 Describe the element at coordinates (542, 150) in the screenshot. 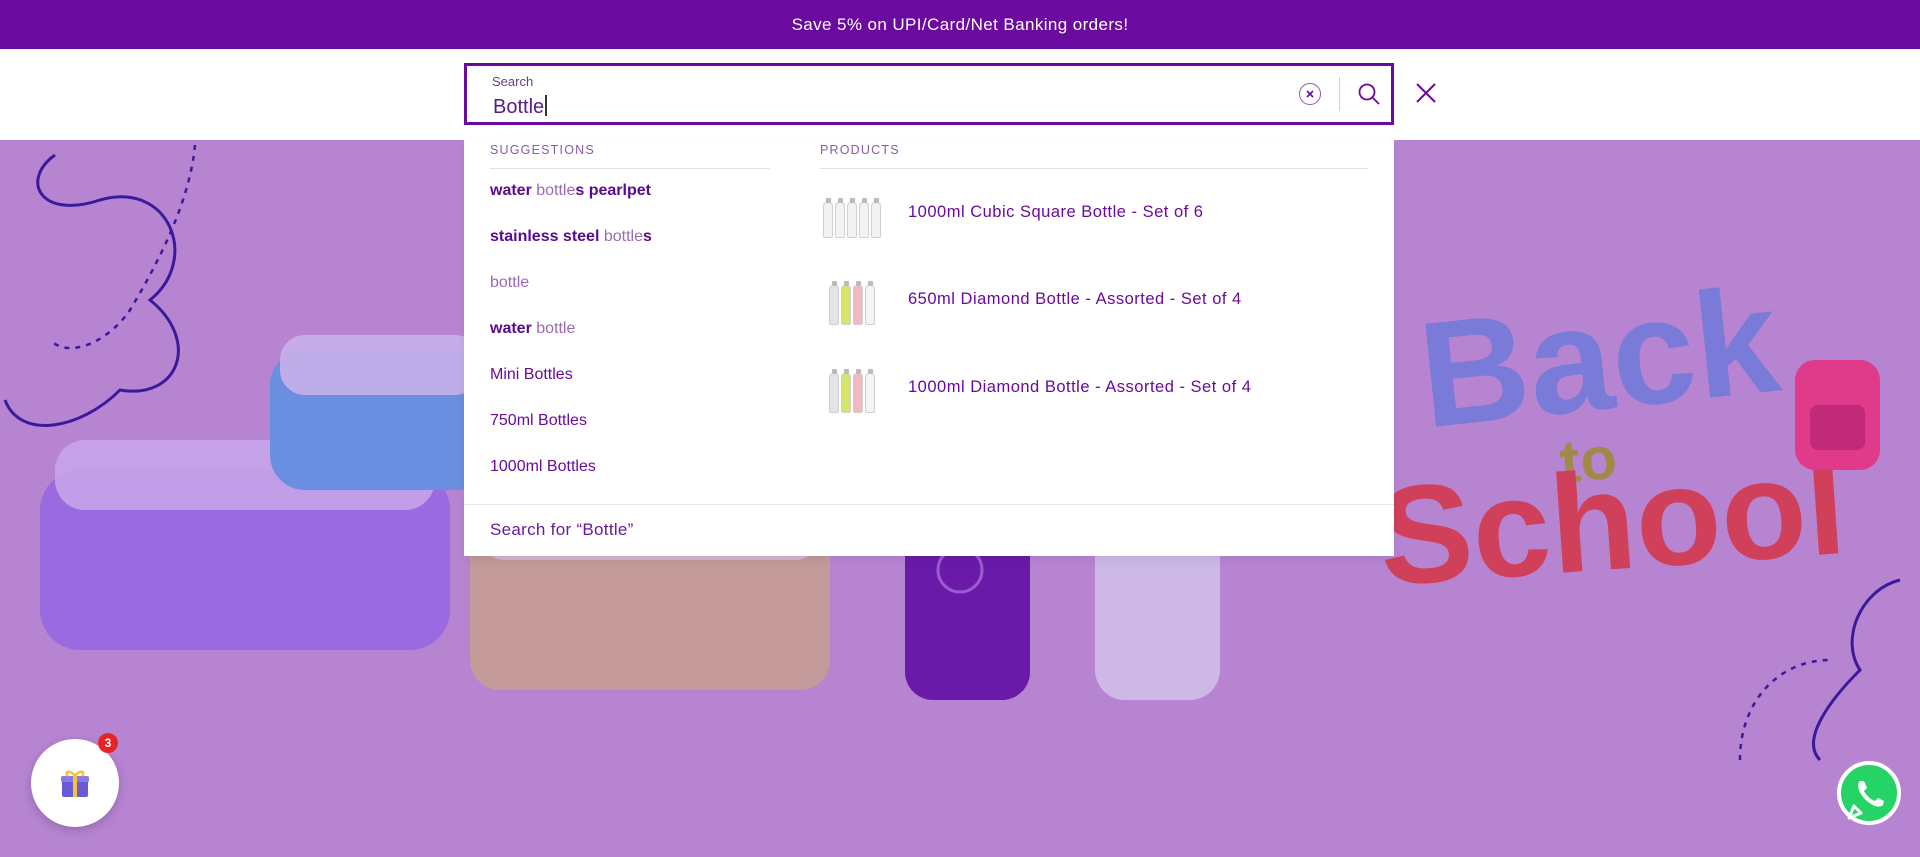

I see `suggestions-heading: SUGGESTIONS` at that location.